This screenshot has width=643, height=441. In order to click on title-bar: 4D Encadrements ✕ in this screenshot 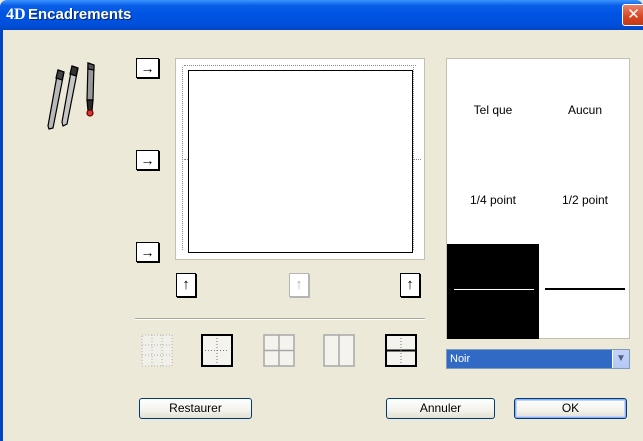, I will do `click(321, 15)`.